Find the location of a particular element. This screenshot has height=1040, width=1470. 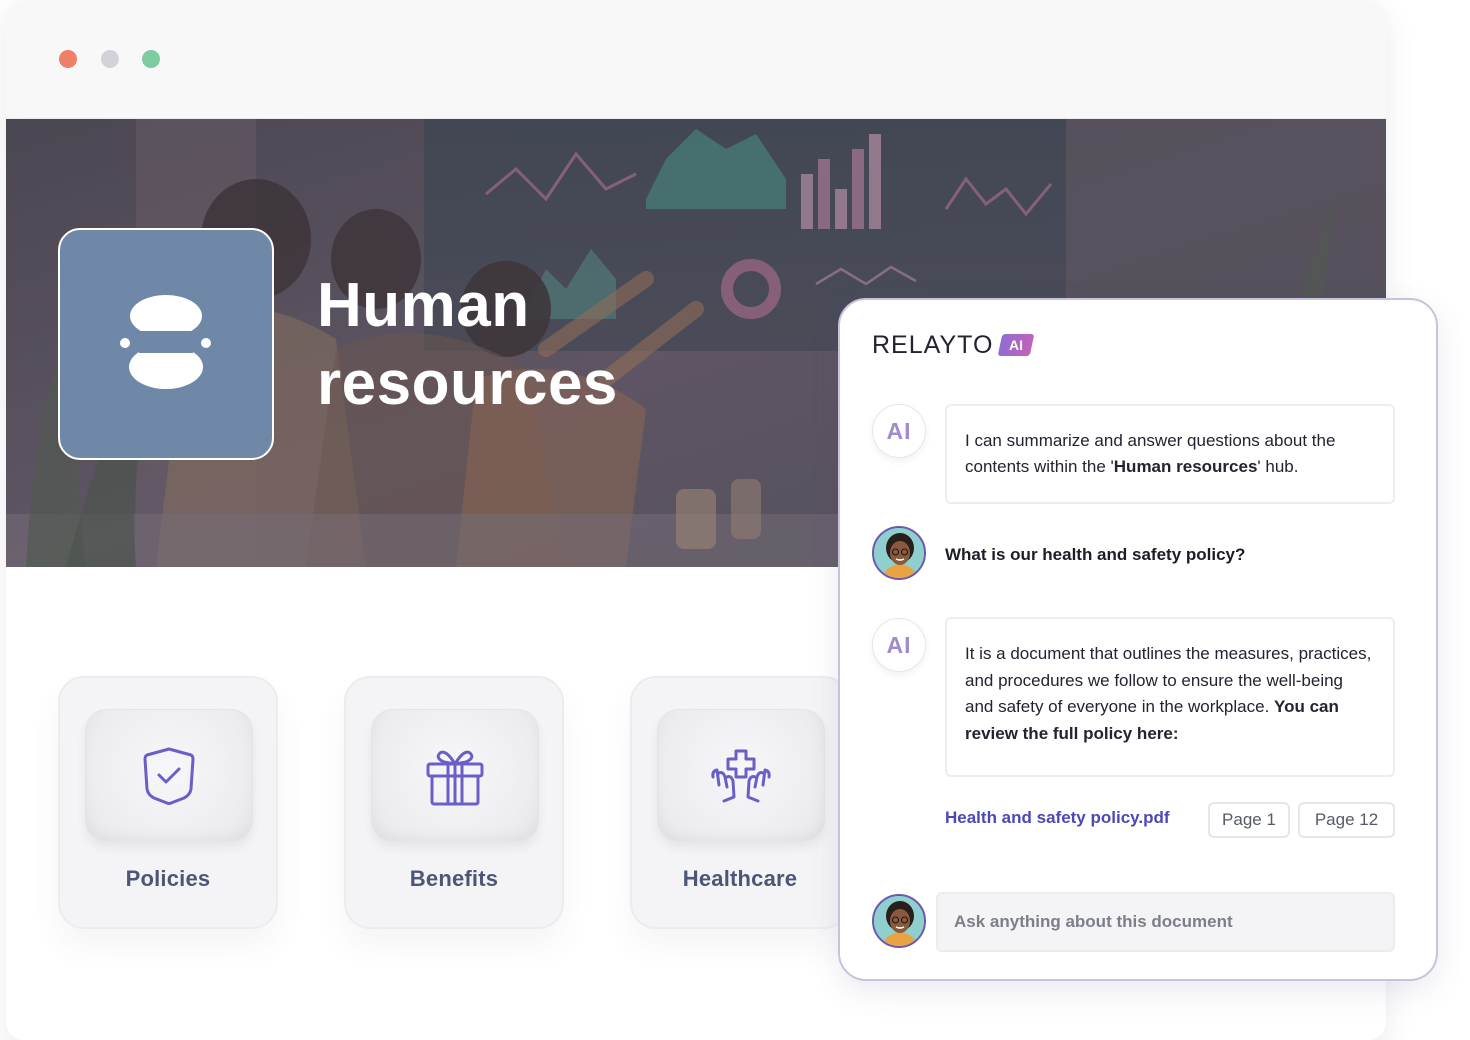

ai-intro-hub-name: Human resources is located at coordinates (1185, 466).